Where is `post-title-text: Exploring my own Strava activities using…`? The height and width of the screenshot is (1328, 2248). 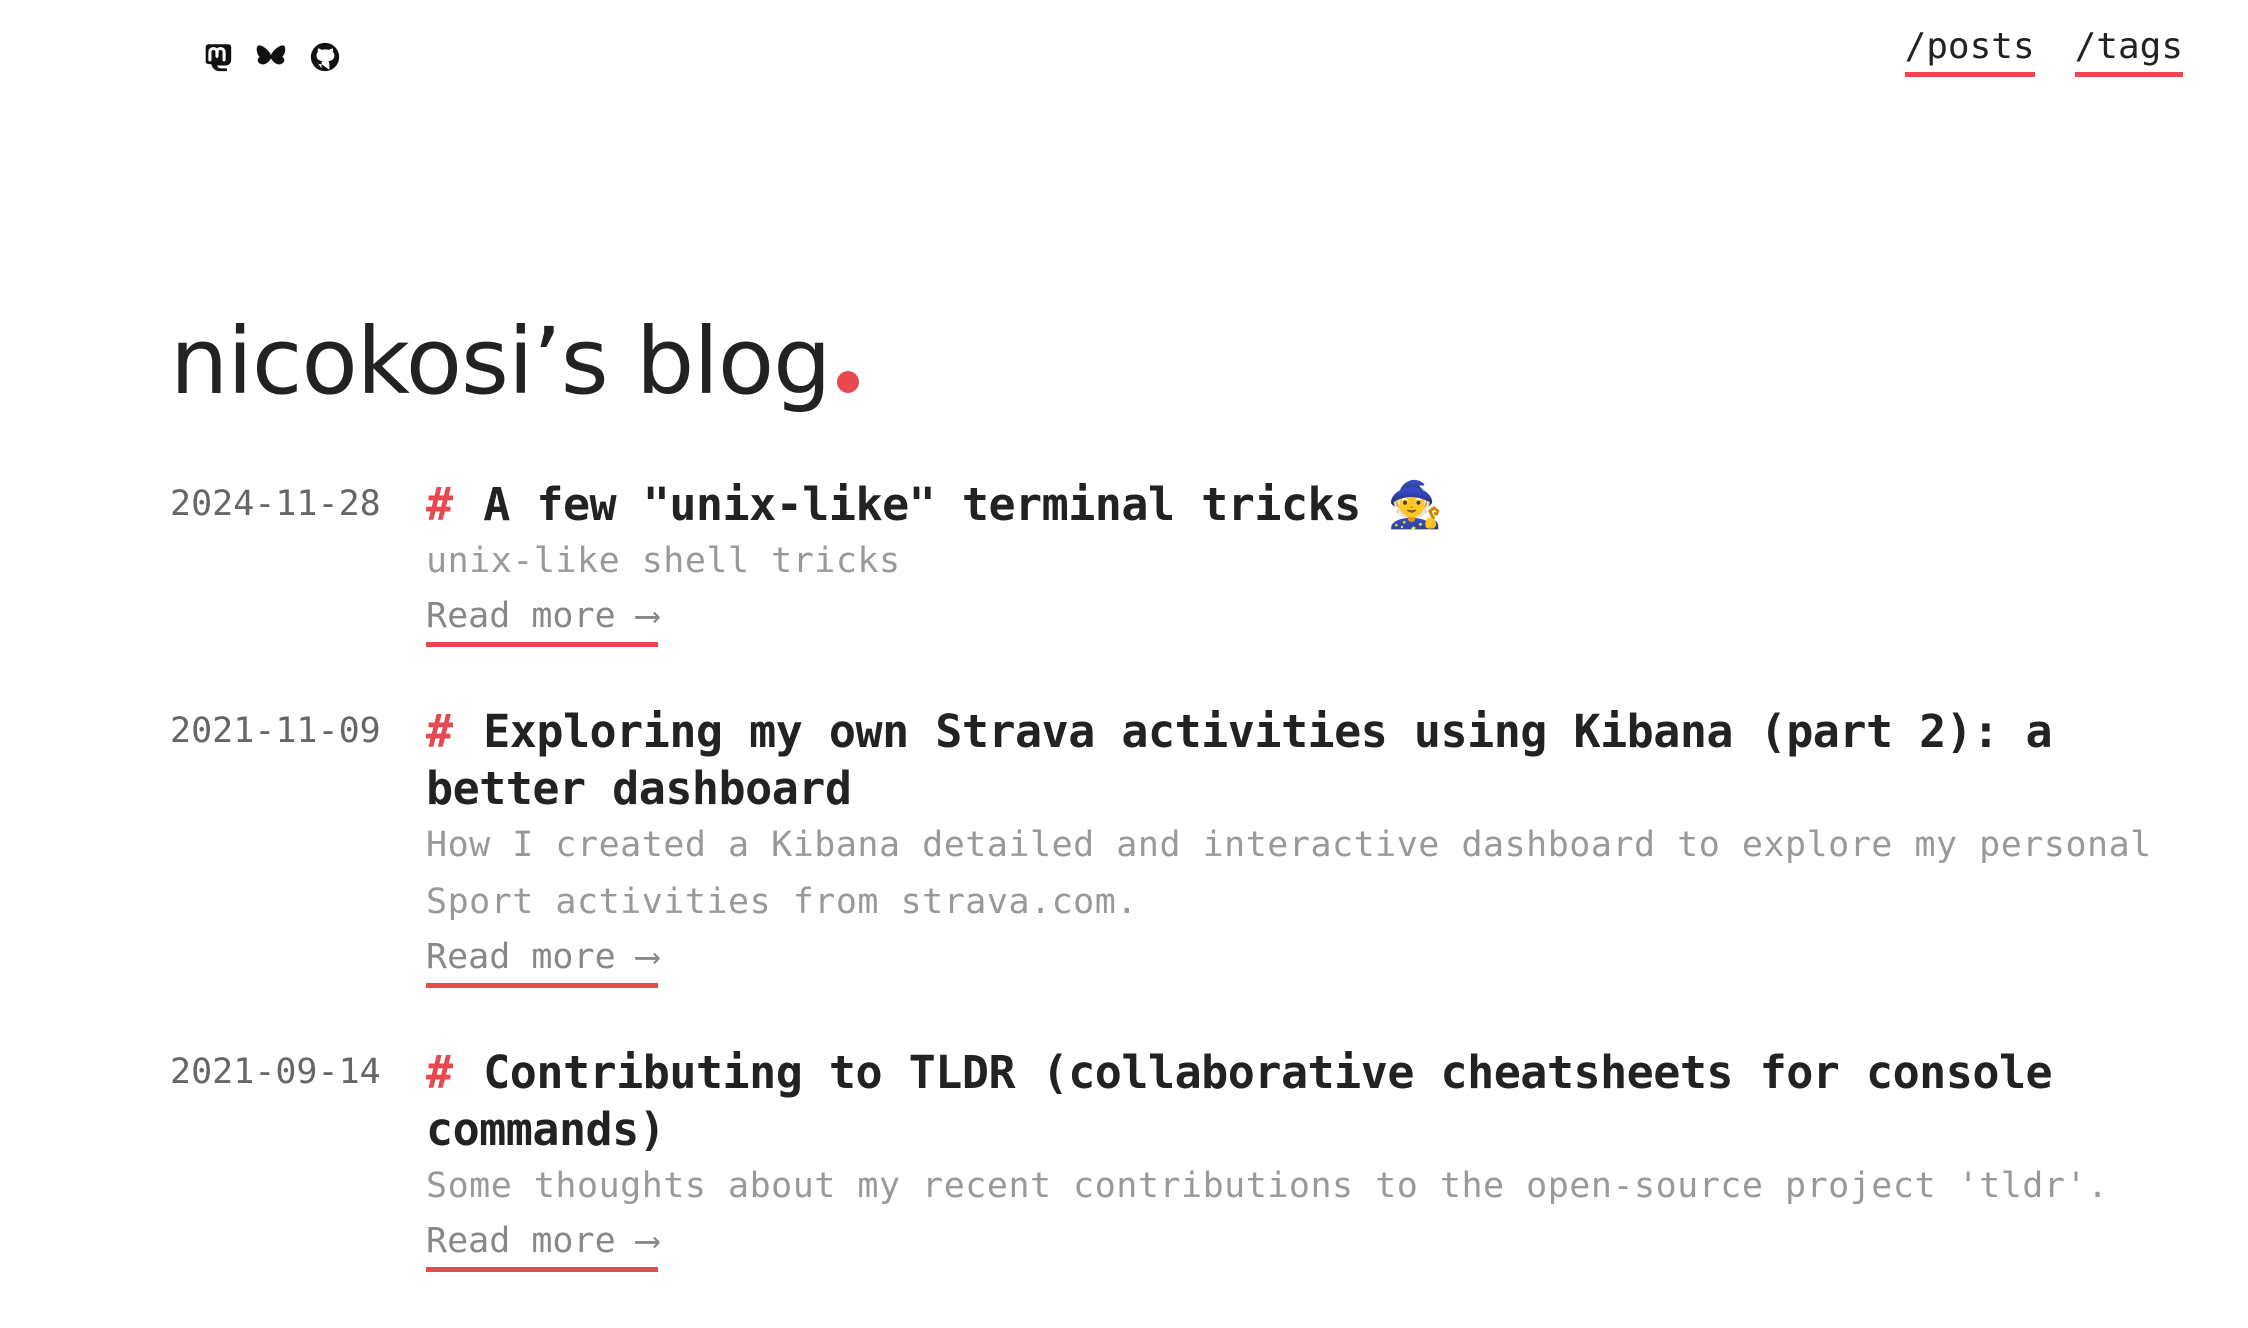
post-title-text: Exploring my own Strava activities using… is located at coordinates (1239, 760).